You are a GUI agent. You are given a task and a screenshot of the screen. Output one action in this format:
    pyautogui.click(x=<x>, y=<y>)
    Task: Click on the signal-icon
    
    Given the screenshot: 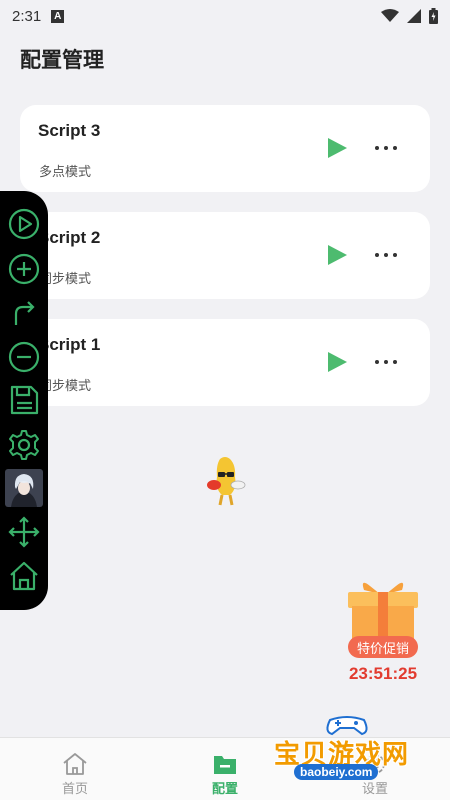 What is the action you would take?
    pyautogui.click(x=414, y=16)
    